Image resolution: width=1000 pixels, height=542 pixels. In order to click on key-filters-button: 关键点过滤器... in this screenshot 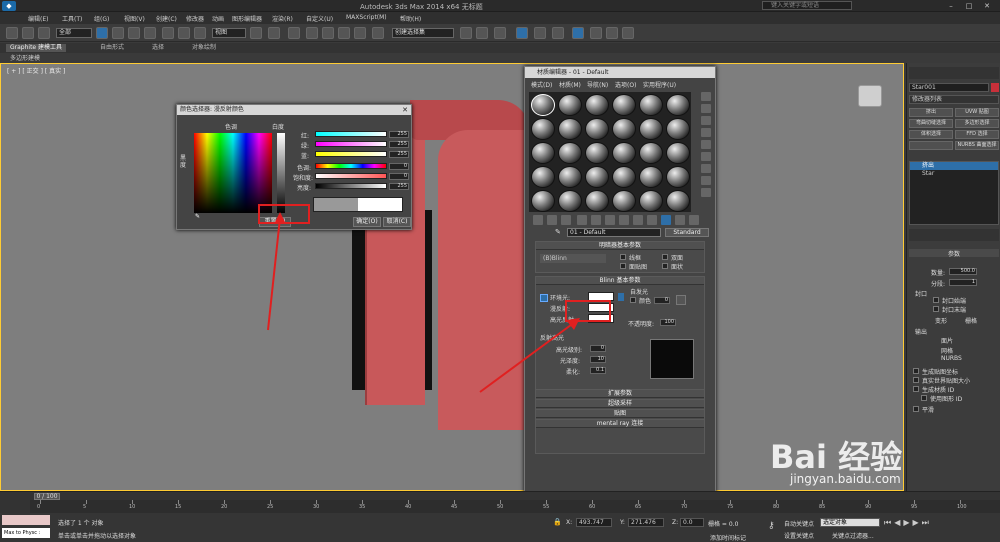, I will do `click(853, 535)`.